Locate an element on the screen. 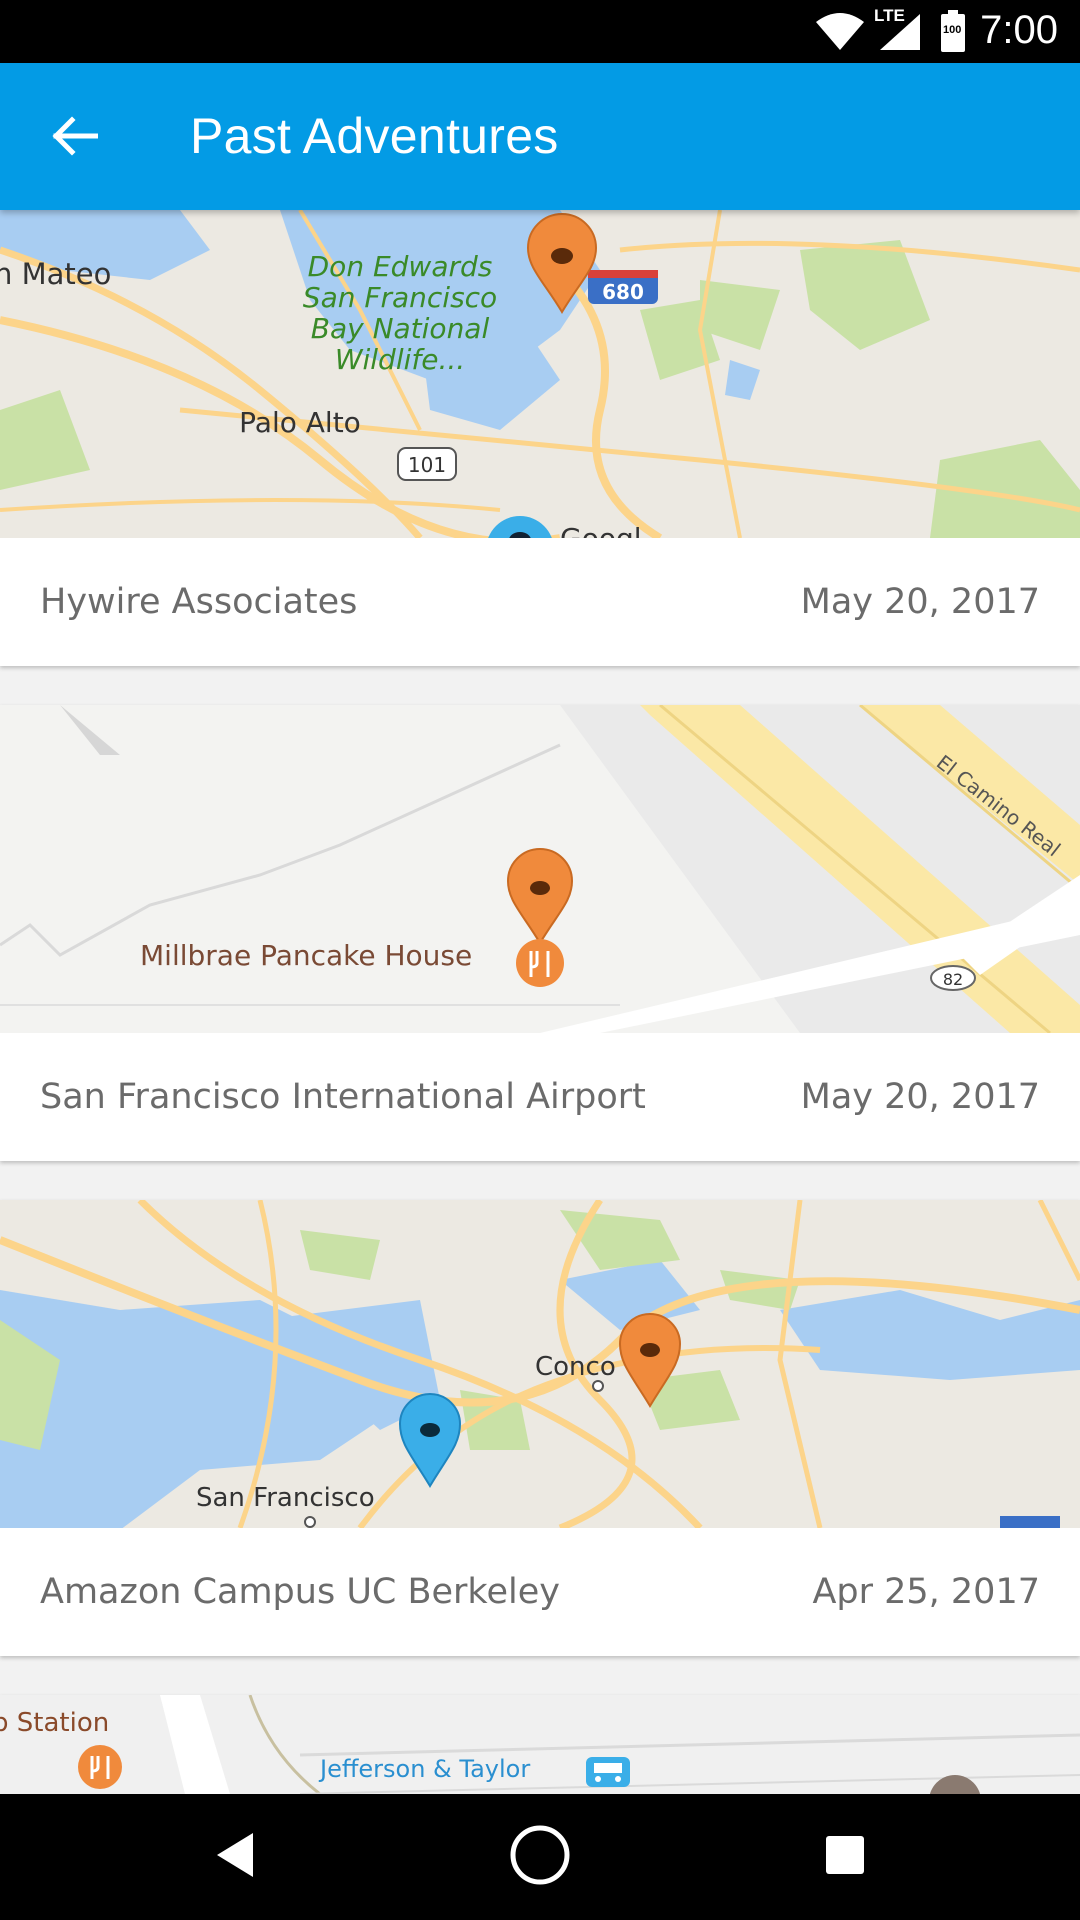 The width and height of the screenshot is (1080, 1920). back-button is located at coordinates (74, 138).